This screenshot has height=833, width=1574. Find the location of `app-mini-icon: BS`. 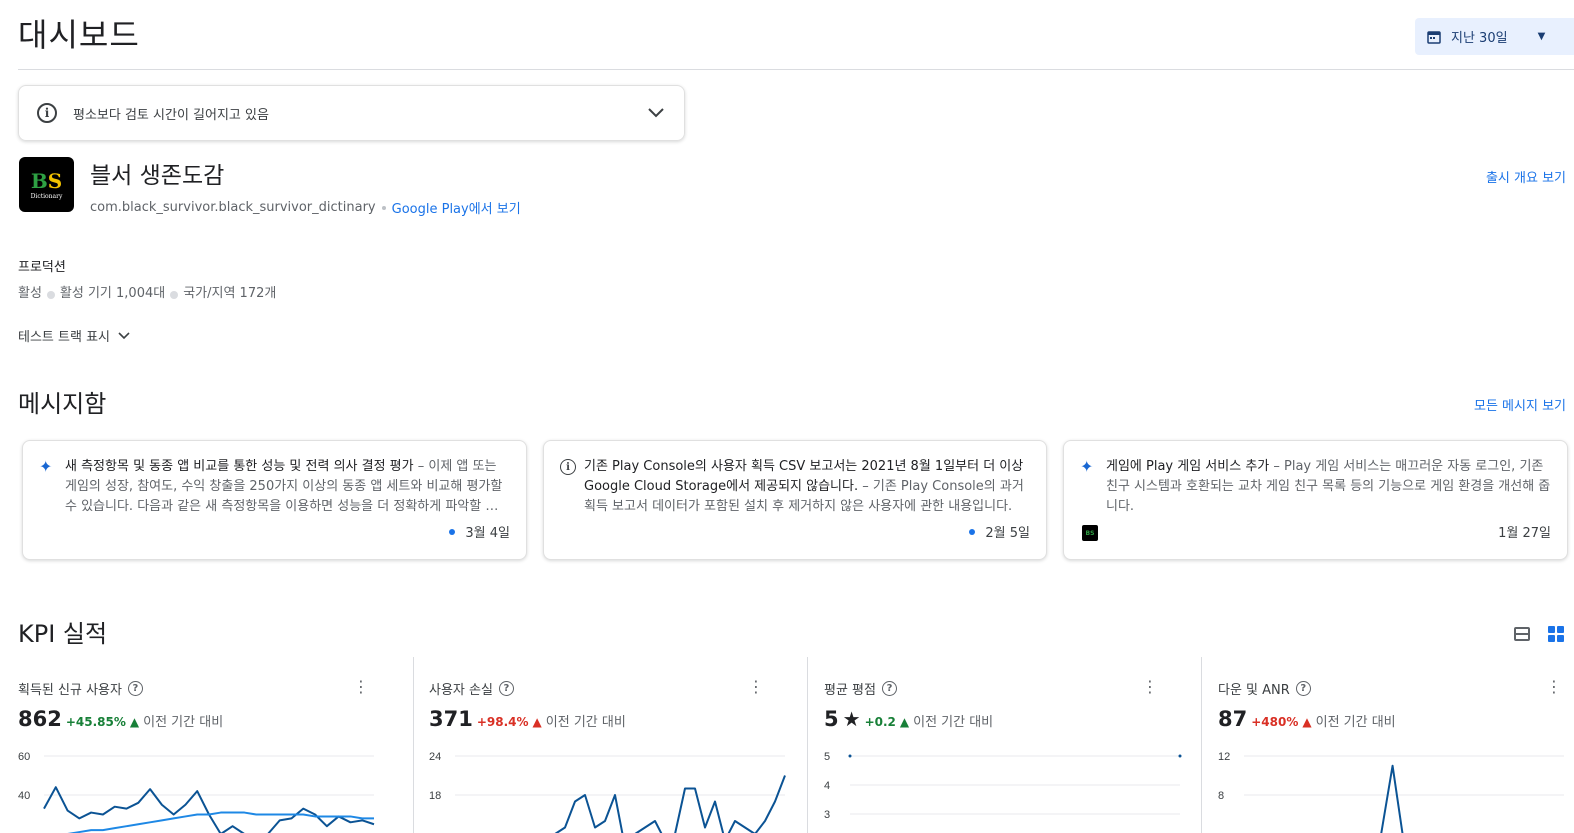

app-mini-icon: BS is located at coordinates (1090, 533).